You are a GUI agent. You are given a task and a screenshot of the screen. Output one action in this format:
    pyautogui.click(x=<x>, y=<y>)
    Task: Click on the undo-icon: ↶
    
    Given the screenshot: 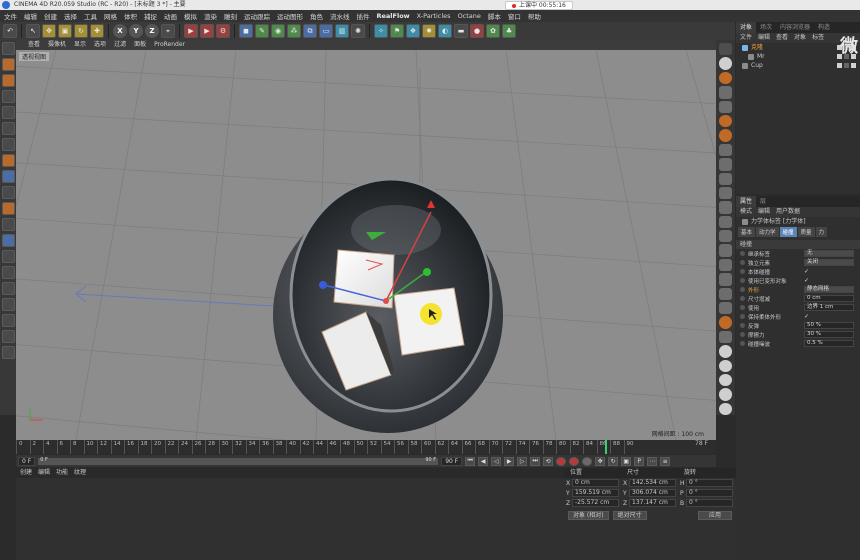 What is the action you would take?
    pyautogui.click(x=10, y=31)
    